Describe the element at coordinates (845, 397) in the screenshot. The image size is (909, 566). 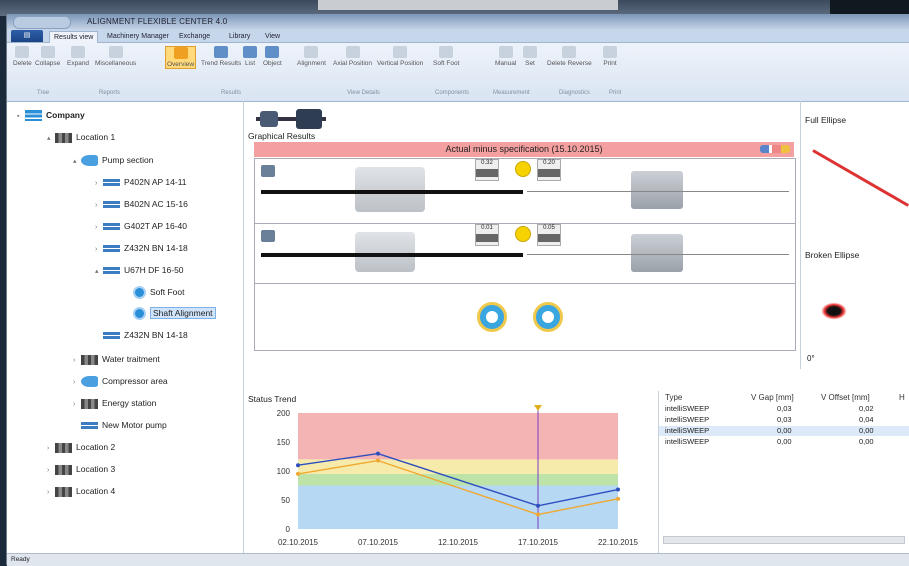
I see `column-header-v-offset: V Offset [mm]` at that location.